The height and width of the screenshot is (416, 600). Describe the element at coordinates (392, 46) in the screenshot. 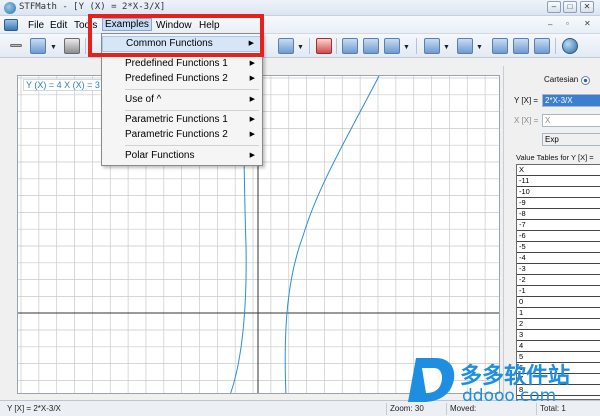

I see `grid-icon` at that location.